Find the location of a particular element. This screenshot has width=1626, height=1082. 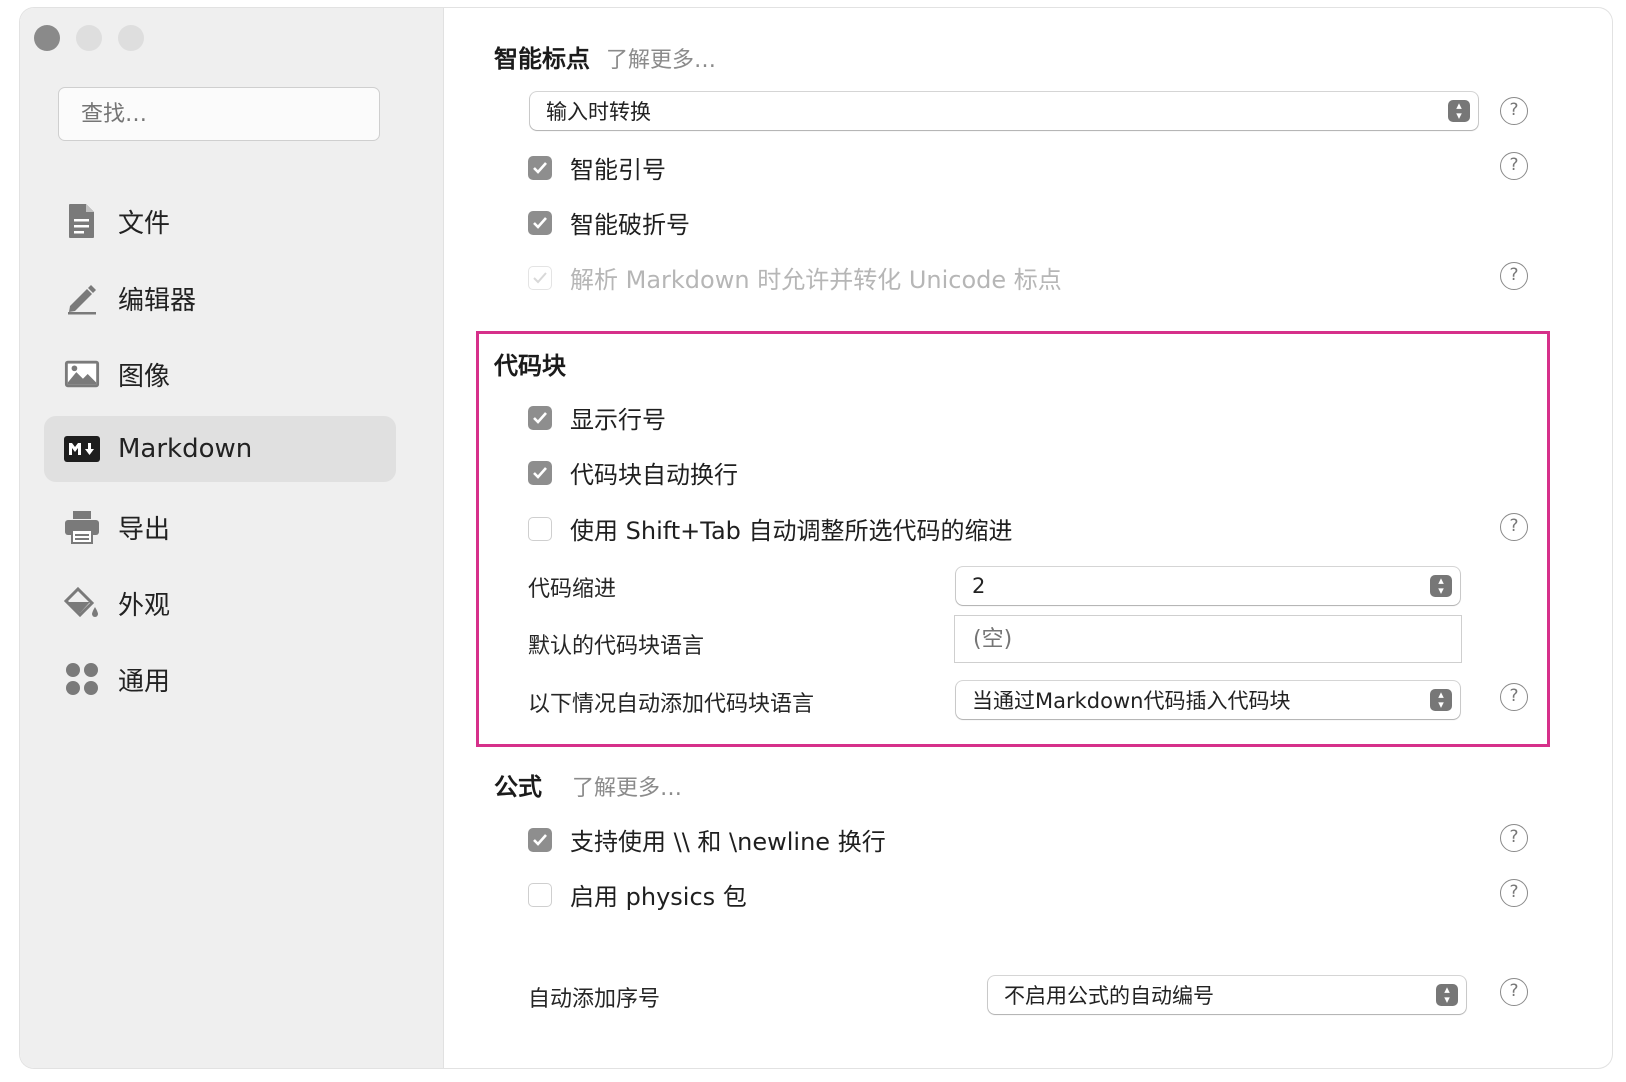

auto-wrap-checkbox is located at coordinates (540, 472).